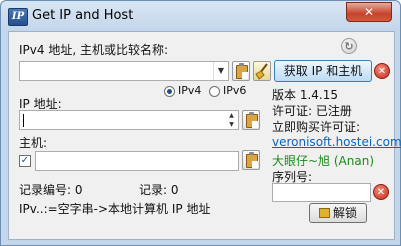 The width and height of the screenshot is (401, 246). Describe the element at coordinates (235, 90) in the screenshot. I see `ipv6-label: IPv6` at that location.